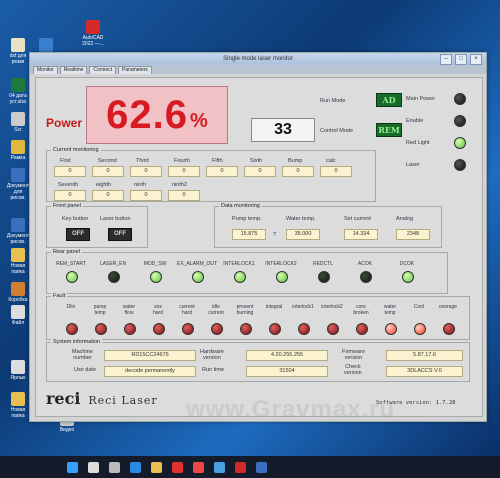  Describe the element at coordinates (389, 100) in the screenshot. I see `run-mode-indicator: AD` at that location.